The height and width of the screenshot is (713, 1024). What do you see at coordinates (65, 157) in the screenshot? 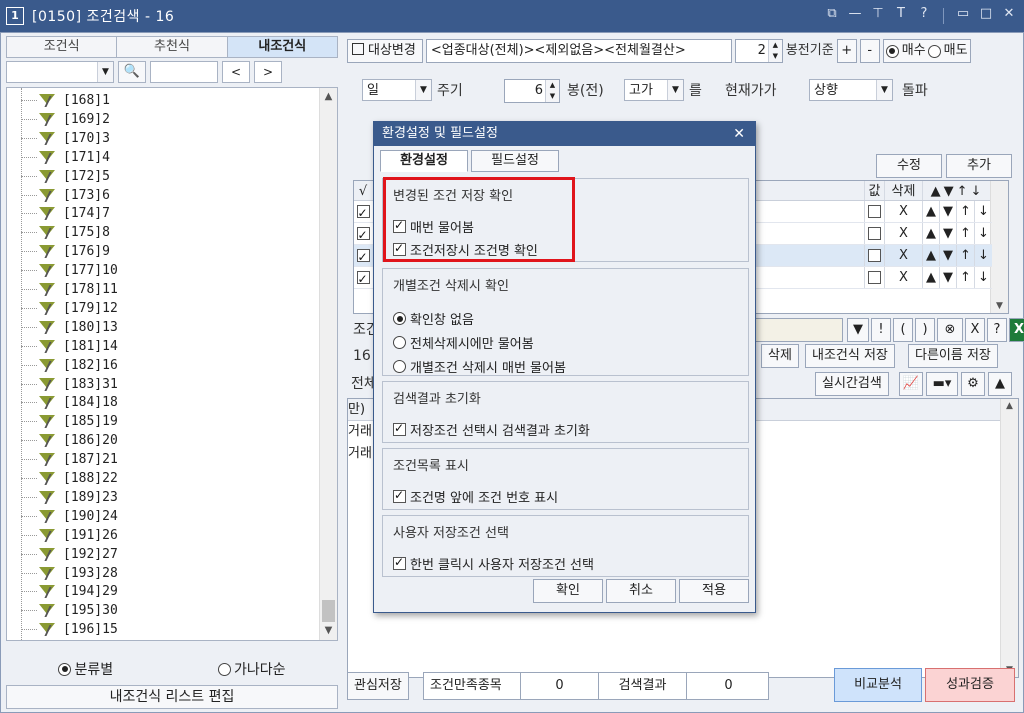
I see `tree-item: [171]4` at bounding box center [65, 157].